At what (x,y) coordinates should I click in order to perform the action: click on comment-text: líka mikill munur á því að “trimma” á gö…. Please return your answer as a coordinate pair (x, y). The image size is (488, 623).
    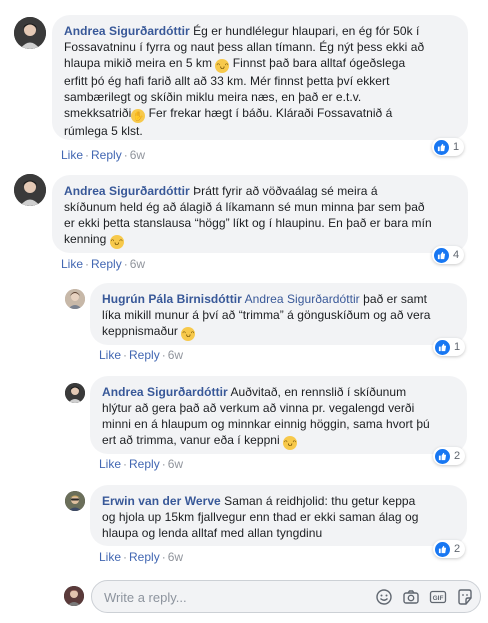
    Looking at the image, I should click on (266, 315).